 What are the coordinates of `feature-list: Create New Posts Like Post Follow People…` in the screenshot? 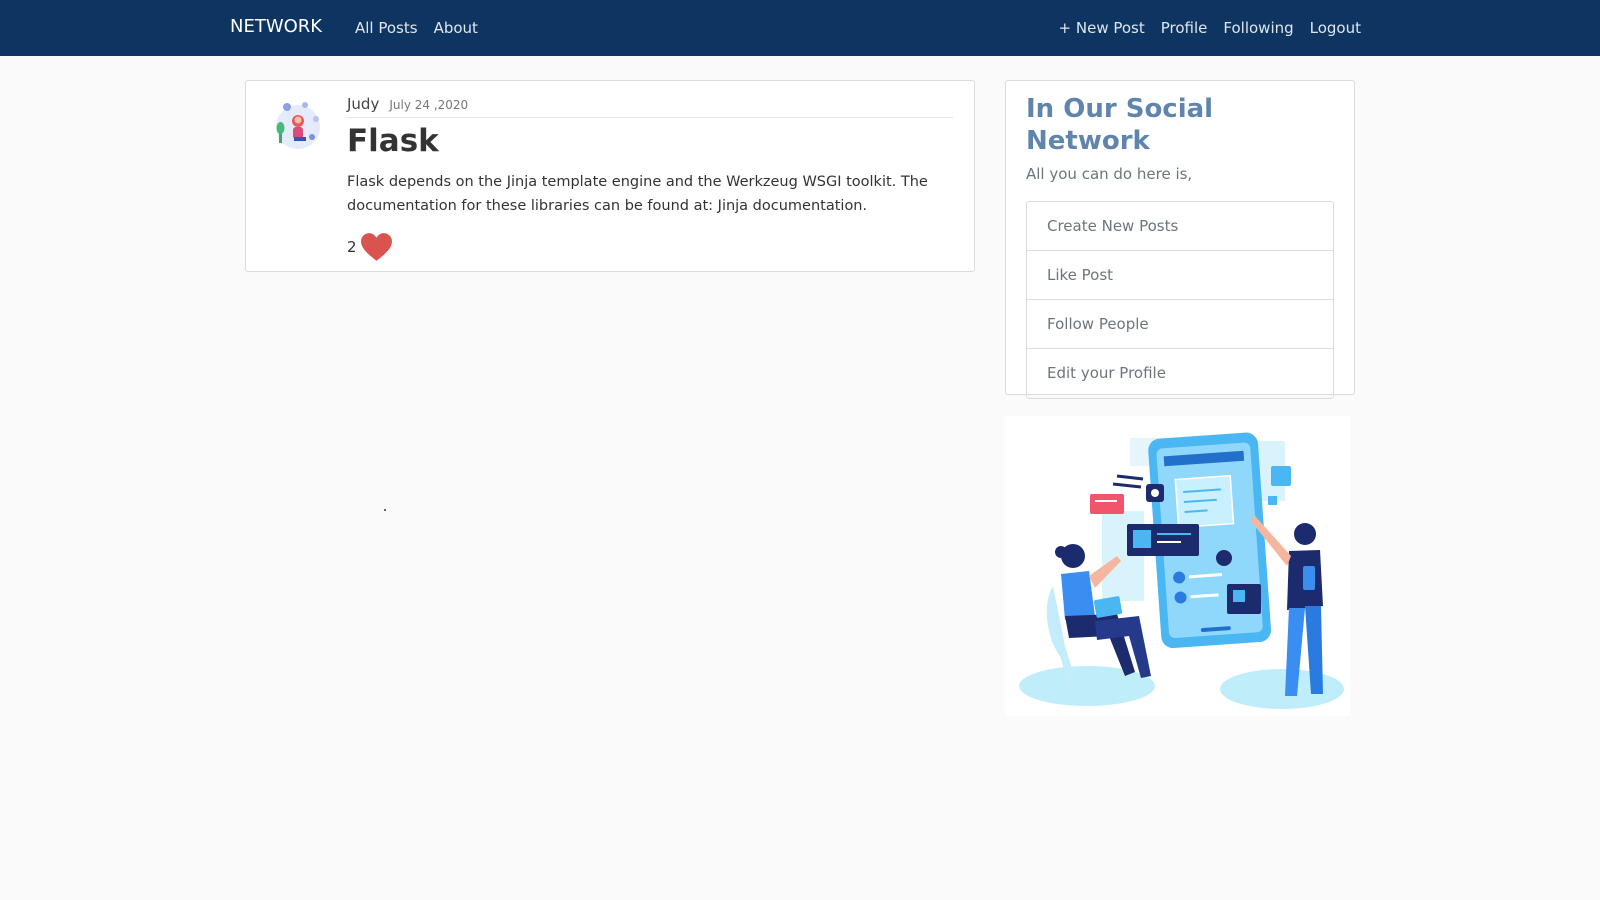 It's located at (1180, 300).